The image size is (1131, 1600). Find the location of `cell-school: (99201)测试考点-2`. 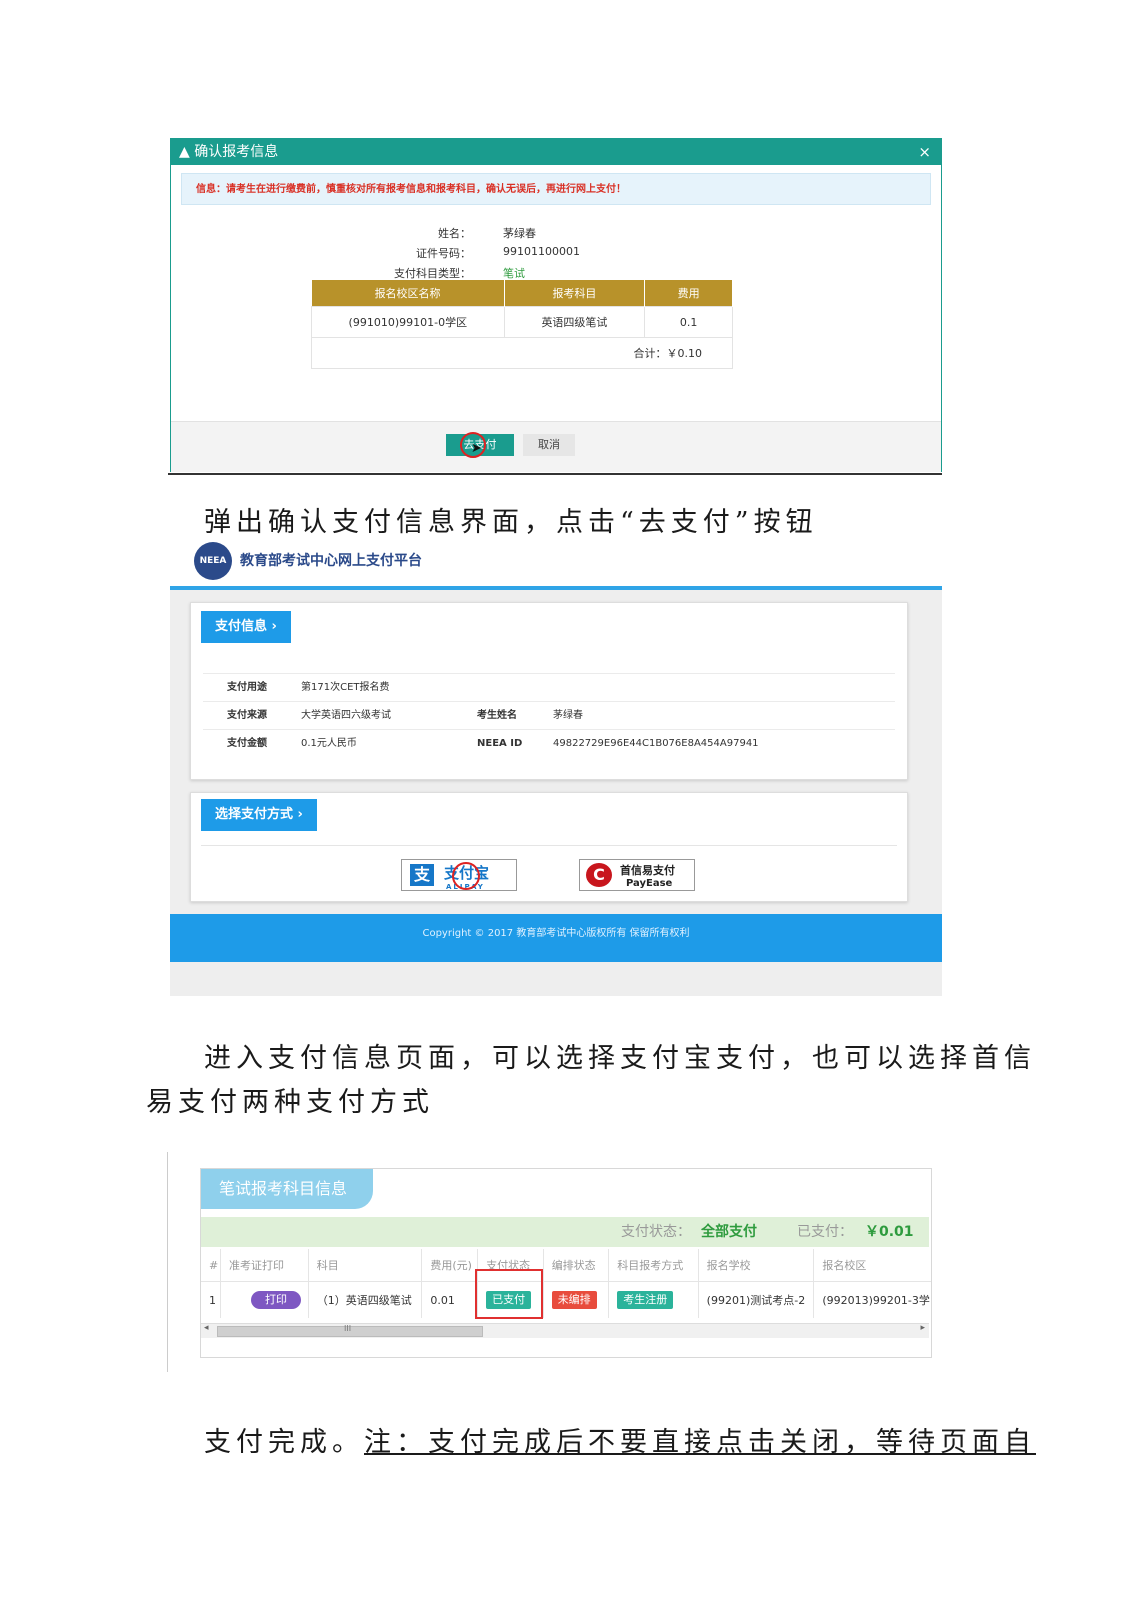

cell-school: (99201)测试考点-2 is located at coordinates (756, 1299).